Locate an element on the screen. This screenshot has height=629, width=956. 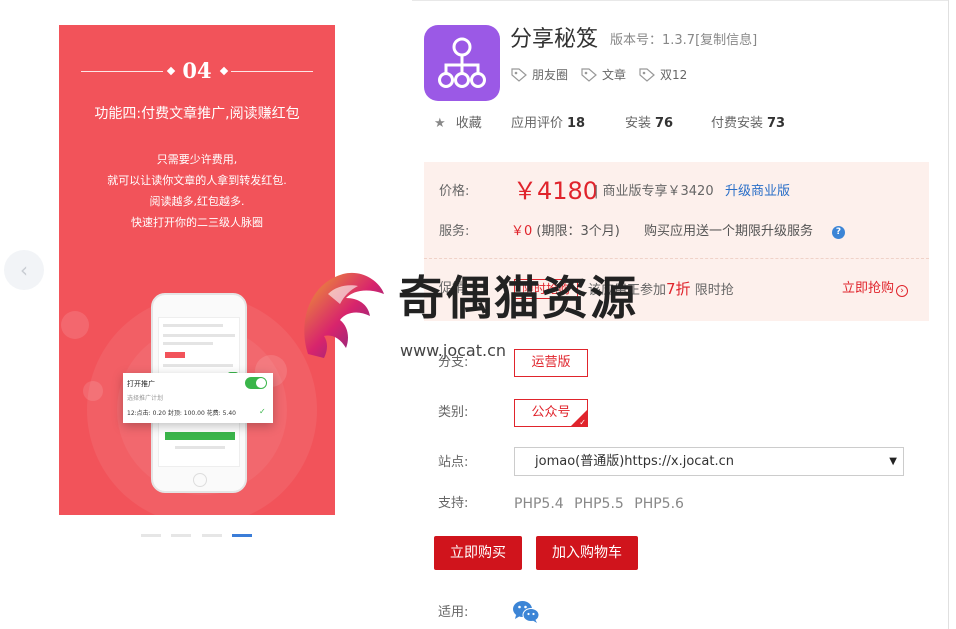
slide-number-row: 04 is located at coordinates (197, 71).